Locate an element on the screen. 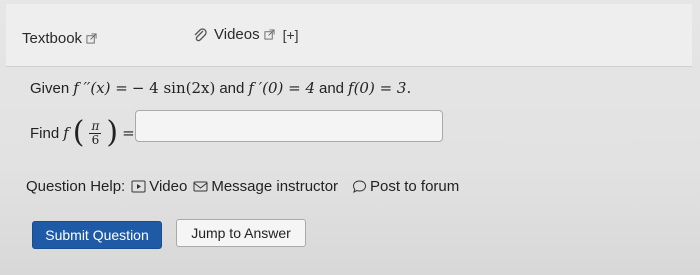 This screenshot has width=700, height=275. videos-link: Videos [+] is located at coordinates (245, 34).